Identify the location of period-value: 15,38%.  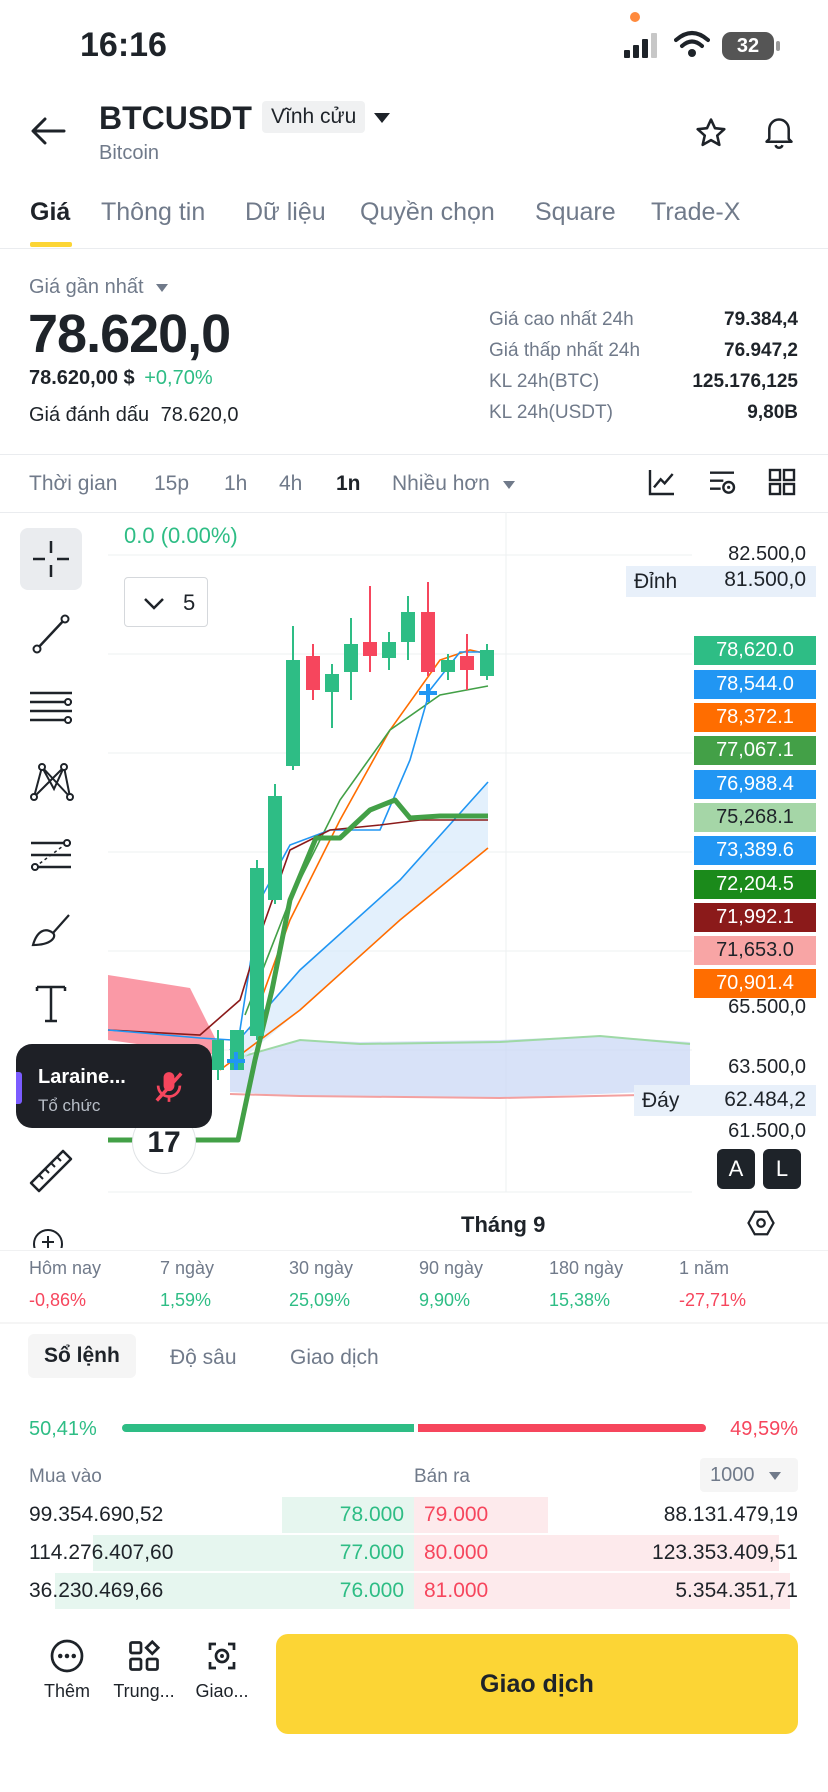
(580, 1300).